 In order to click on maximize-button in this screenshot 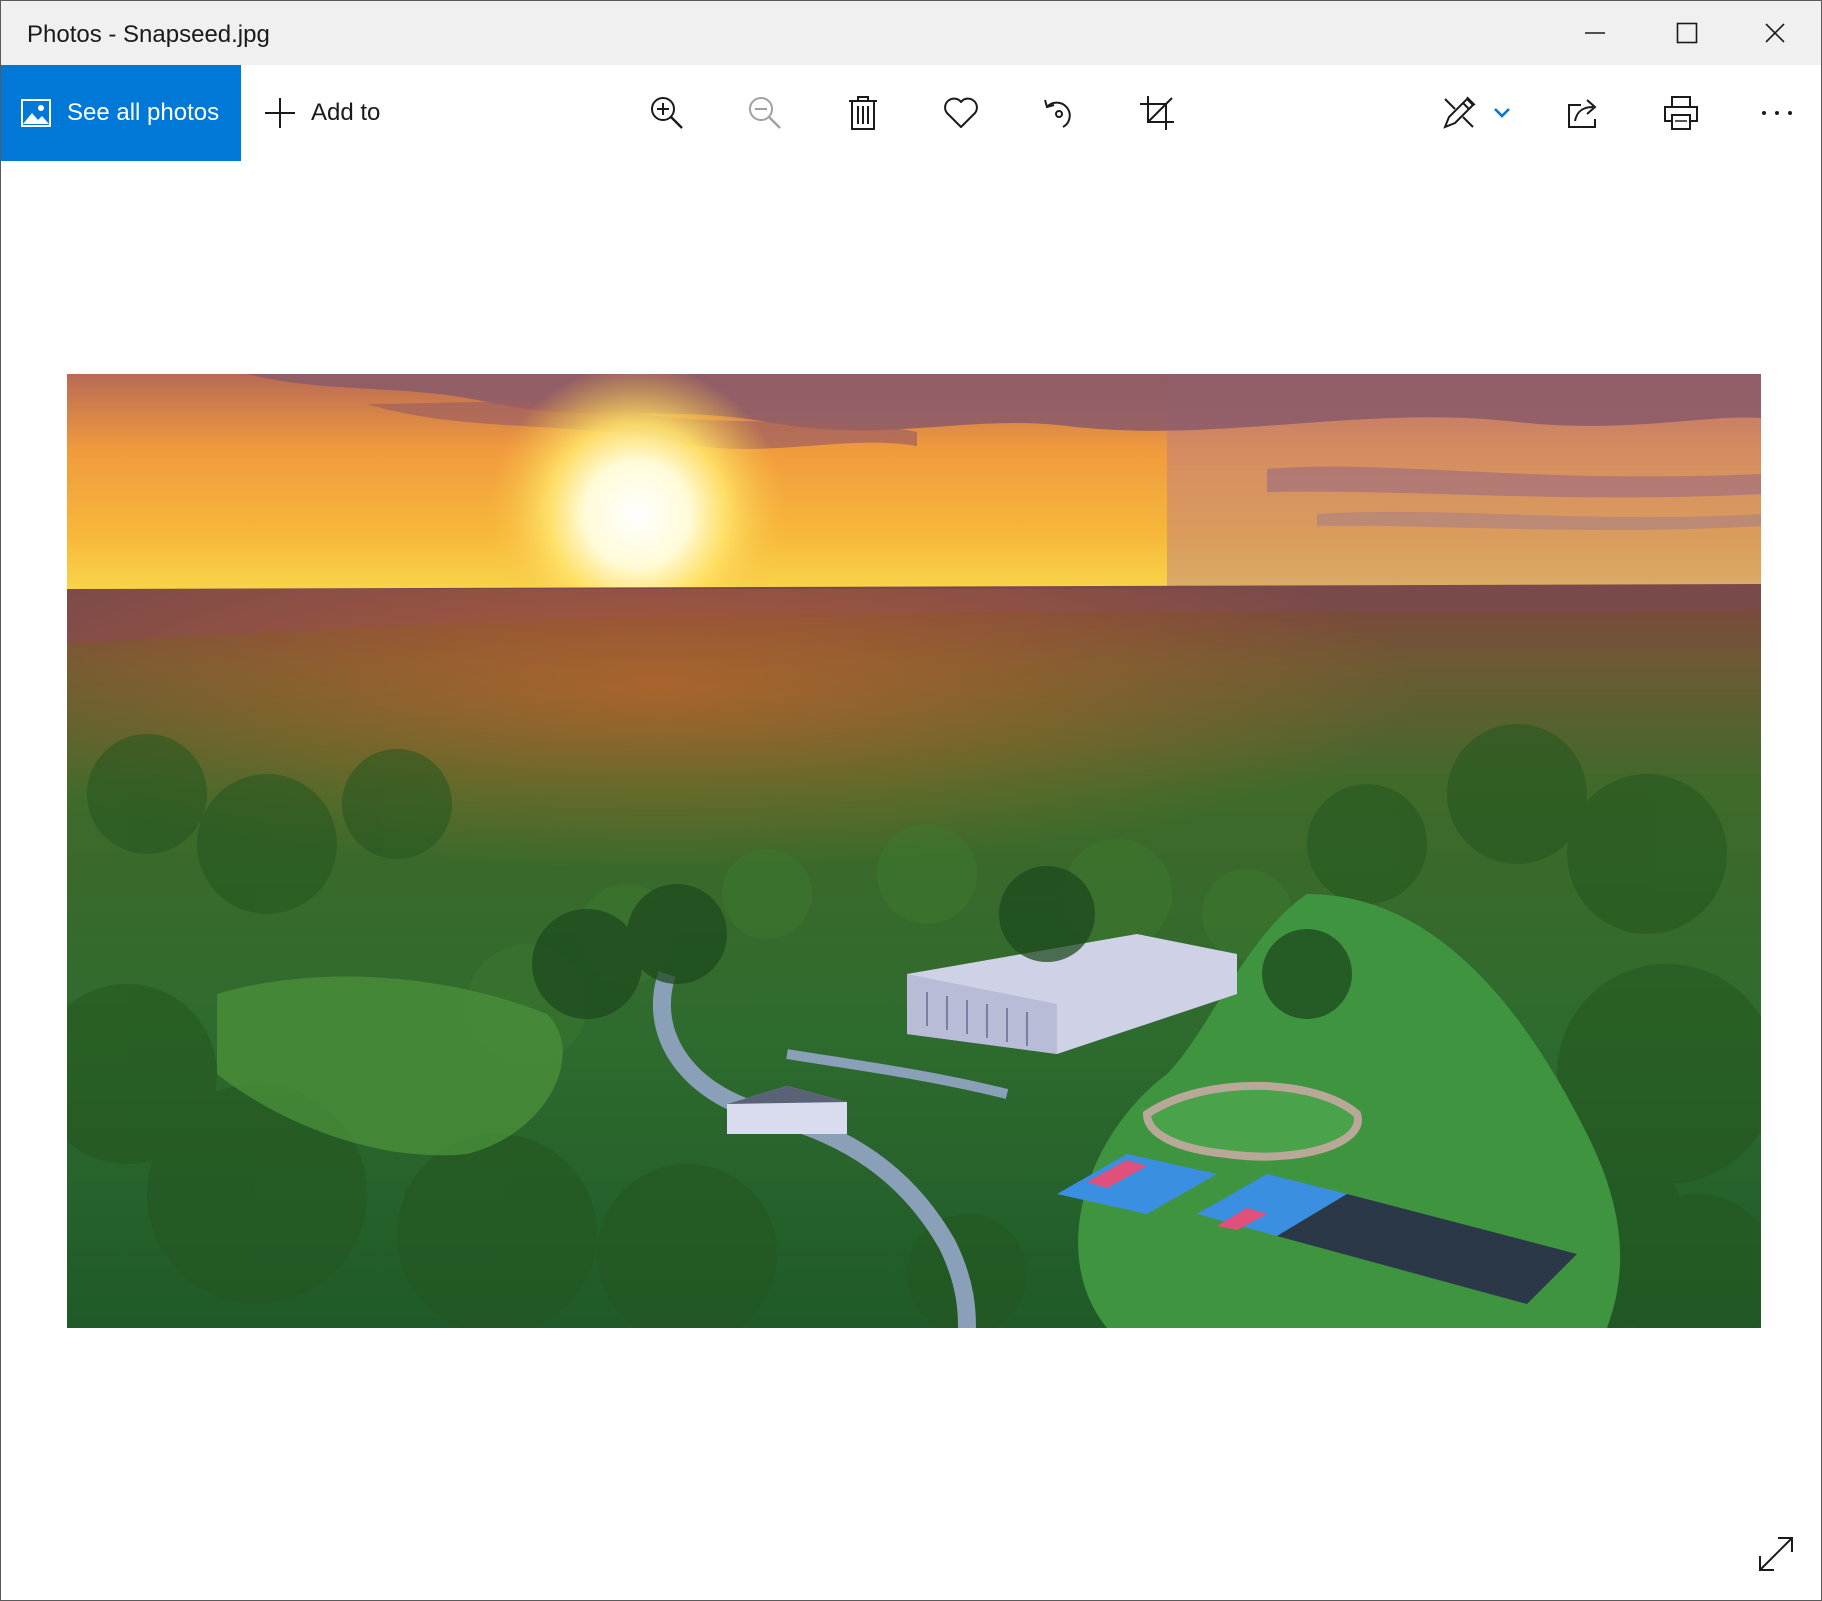, I will do `click(1687, 33)`.